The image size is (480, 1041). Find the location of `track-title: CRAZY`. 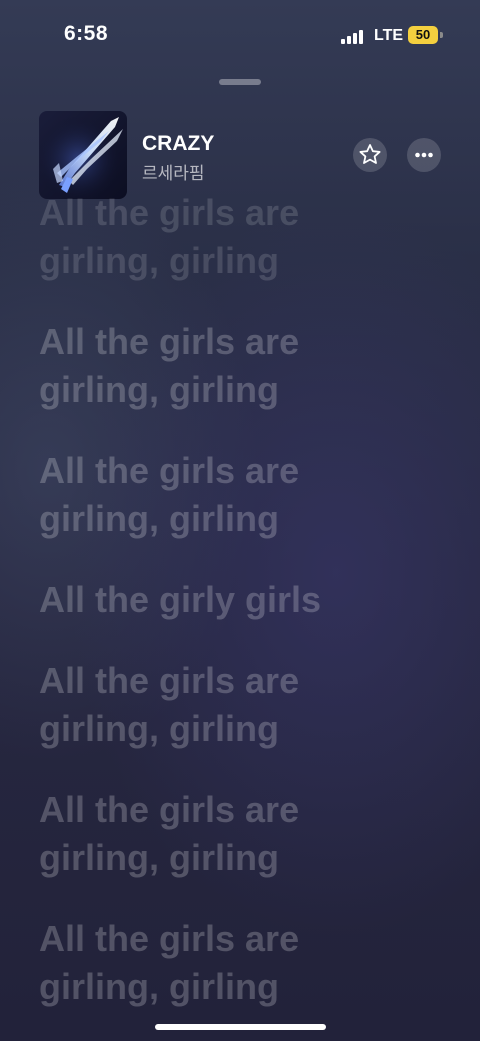

track-title: CRAZY is located at coordinates (178, 144).